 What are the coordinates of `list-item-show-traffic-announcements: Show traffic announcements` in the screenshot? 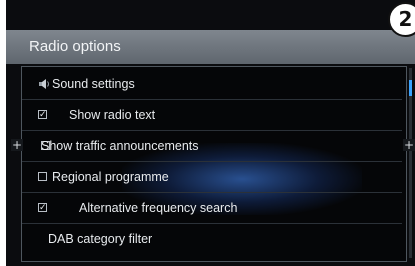 It's located at (212, 146).